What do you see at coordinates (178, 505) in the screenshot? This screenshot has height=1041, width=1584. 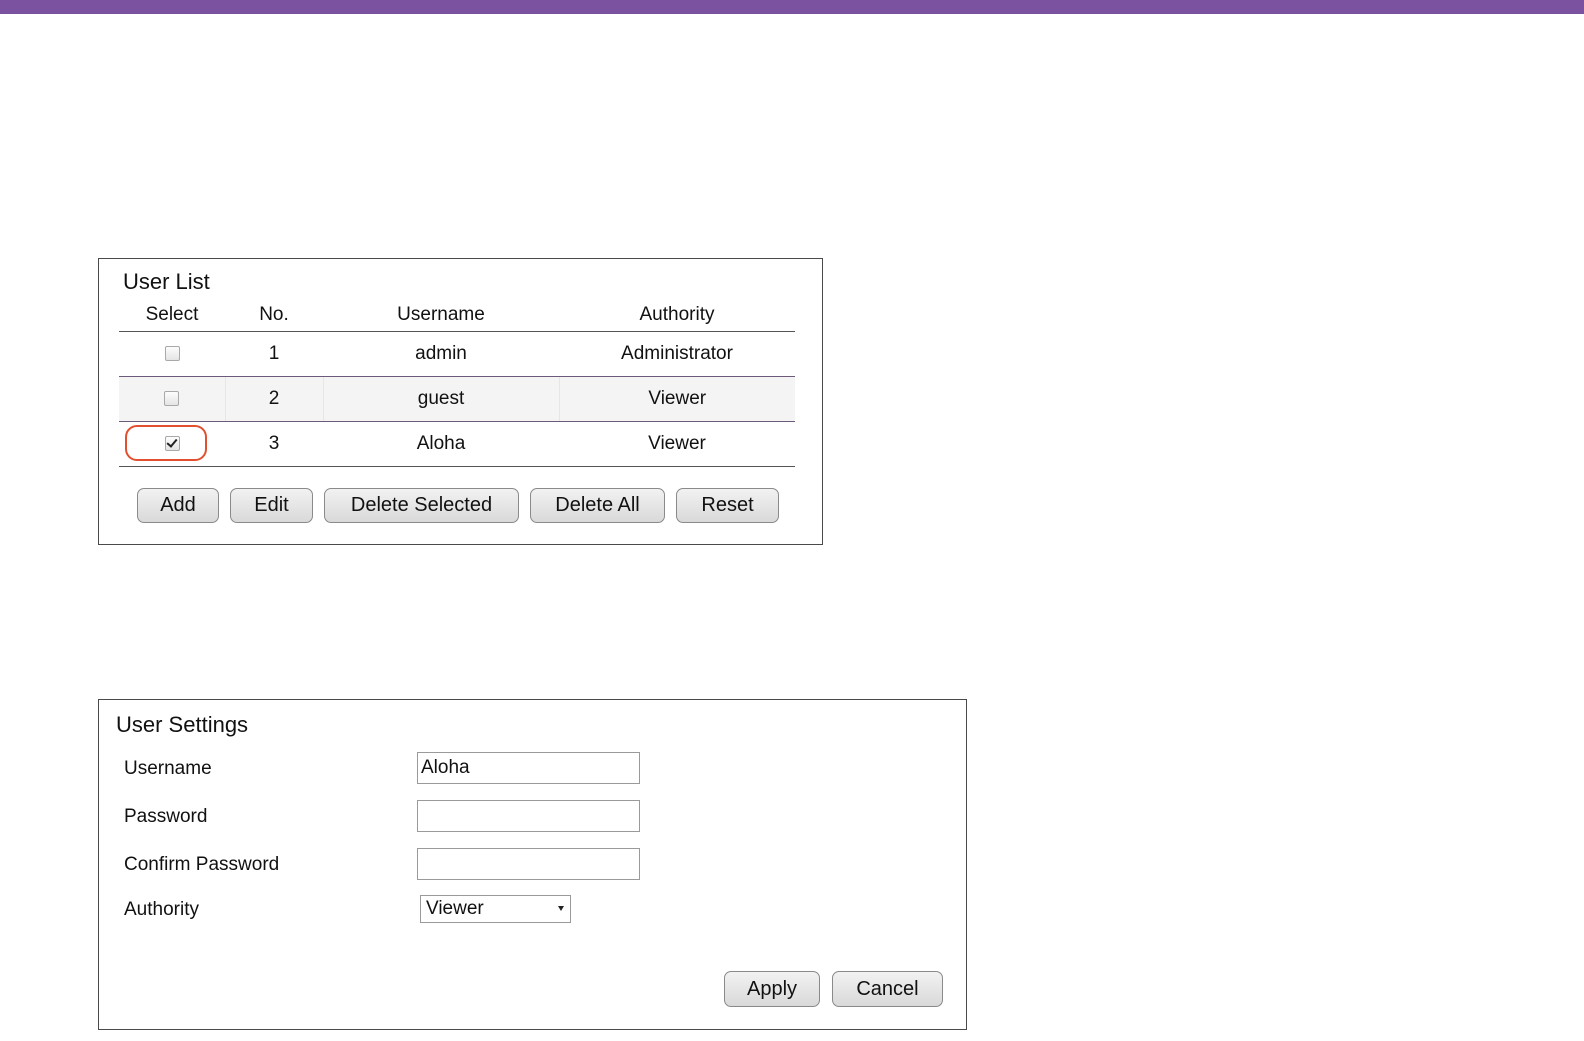 I see `add-button: Add` at bounding box center [178, 505].